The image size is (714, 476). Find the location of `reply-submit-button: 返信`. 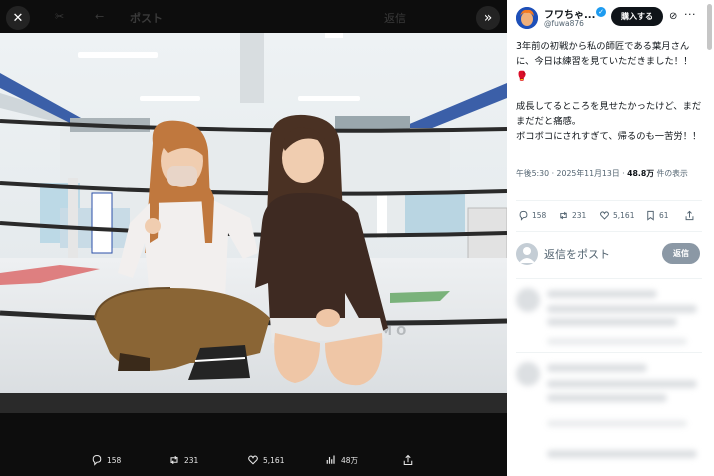

reply-submit-button: 返信 is located at coordinates (681, 253).